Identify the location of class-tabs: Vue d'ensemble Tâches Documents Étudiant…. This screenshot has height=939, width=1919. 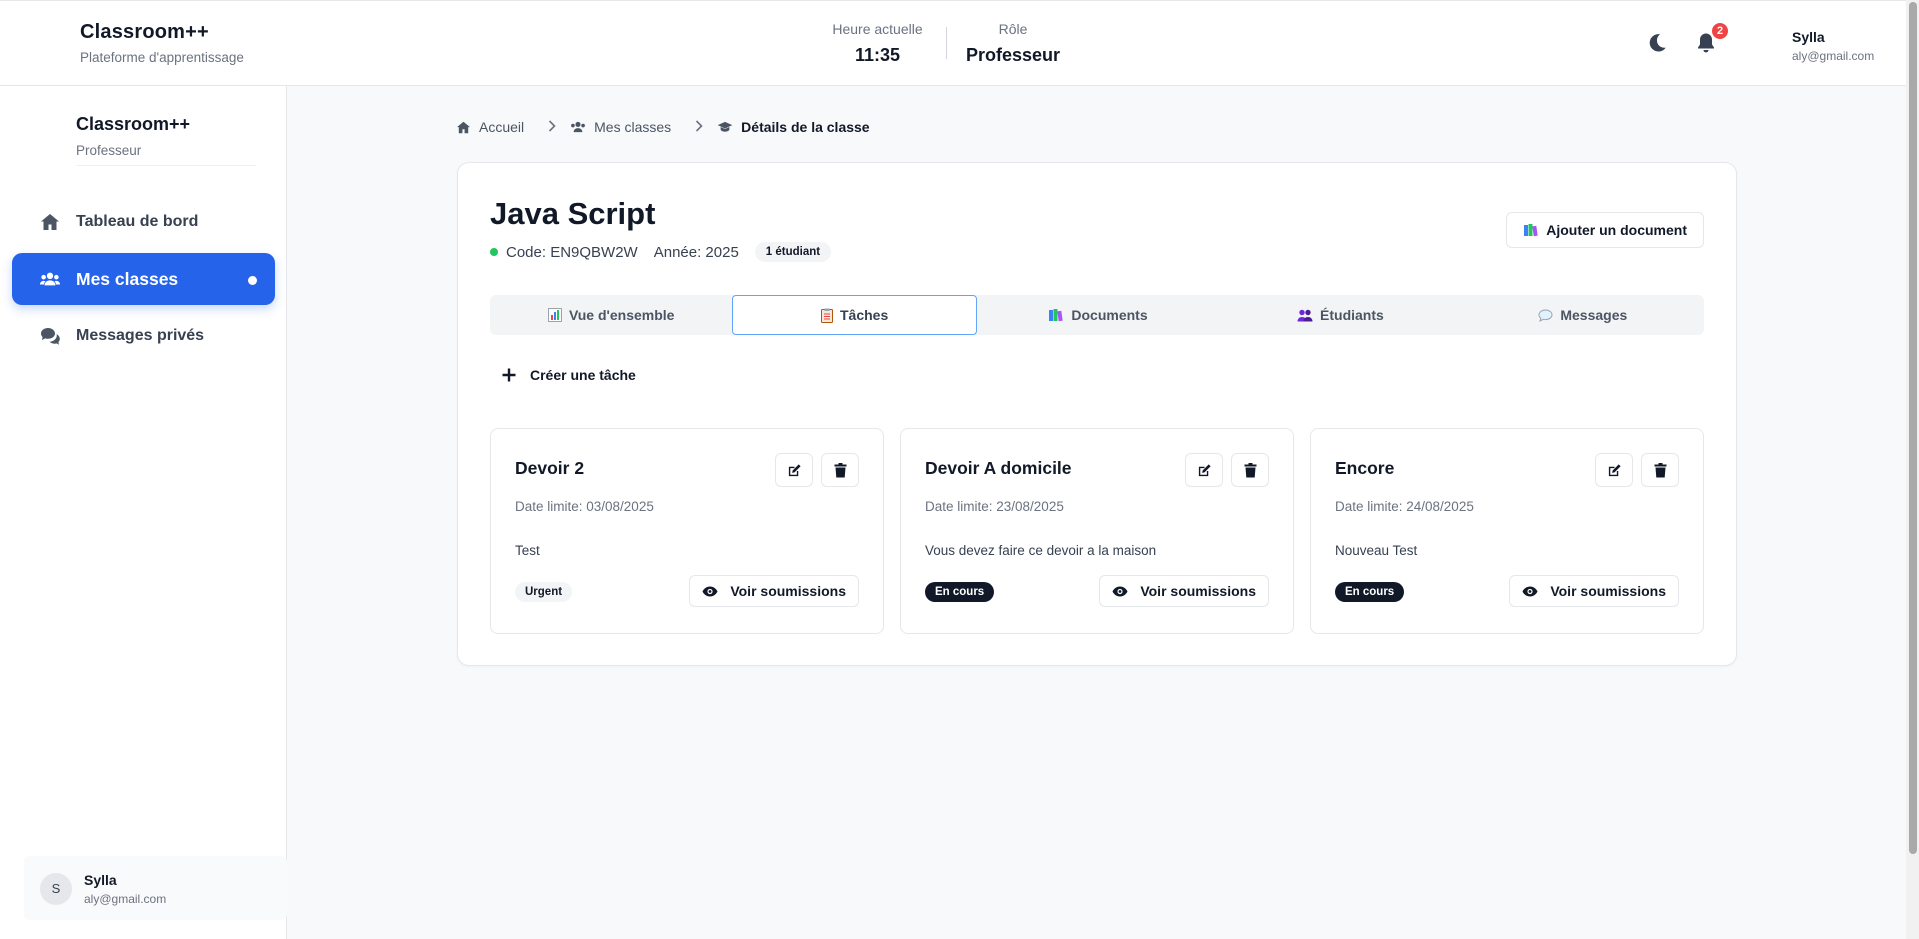
(1097, 315).